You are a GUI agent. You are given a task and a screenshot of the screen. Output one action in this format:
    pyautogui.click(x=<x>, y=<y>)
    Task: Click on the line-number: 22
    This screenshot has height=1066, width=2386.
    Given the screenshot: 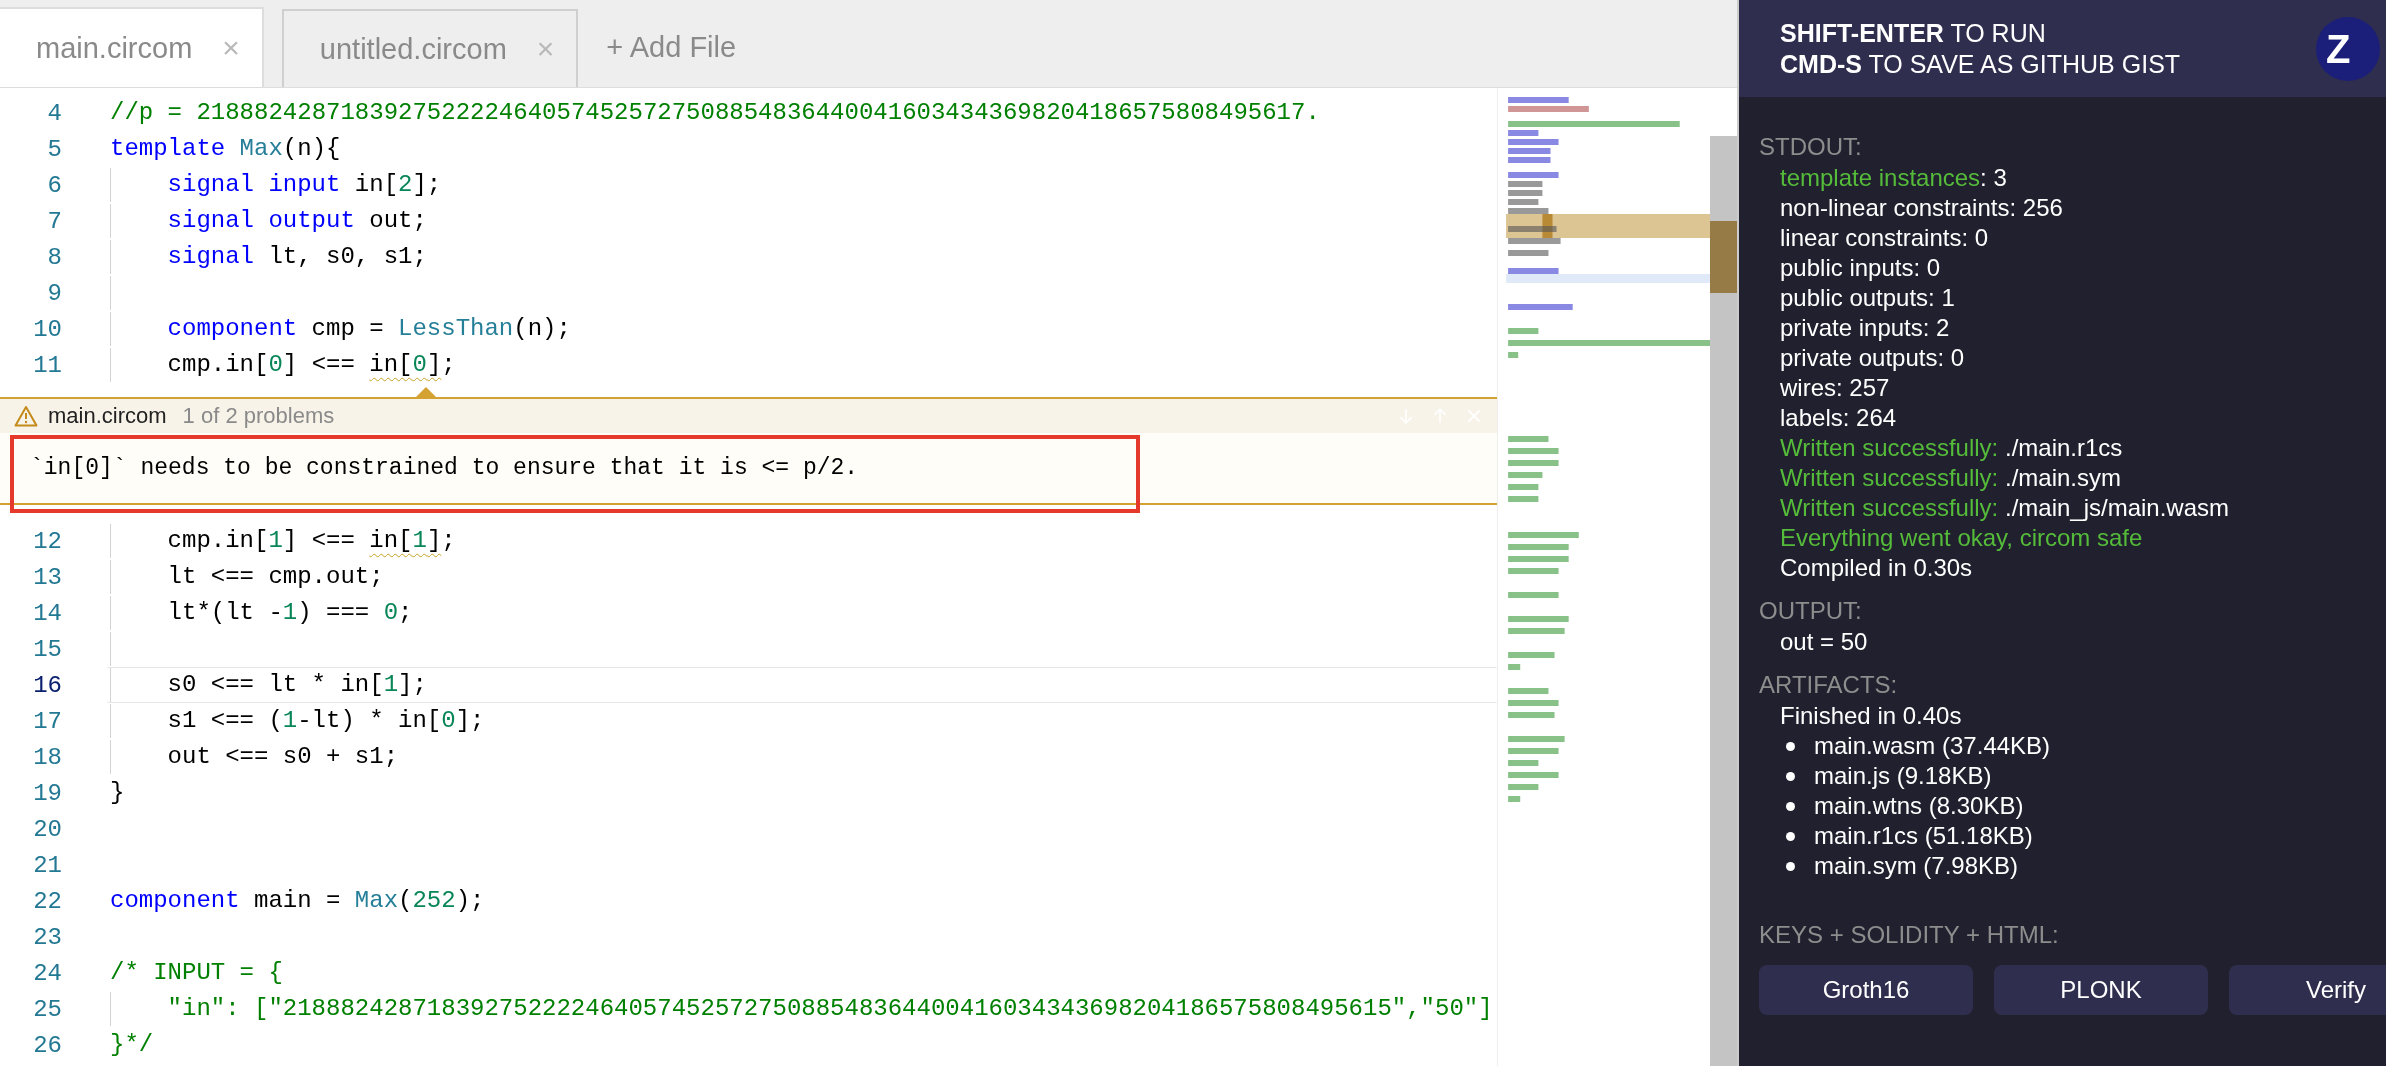 What is the action you would take?
    pyautogui.click(x=47, y=901)
    